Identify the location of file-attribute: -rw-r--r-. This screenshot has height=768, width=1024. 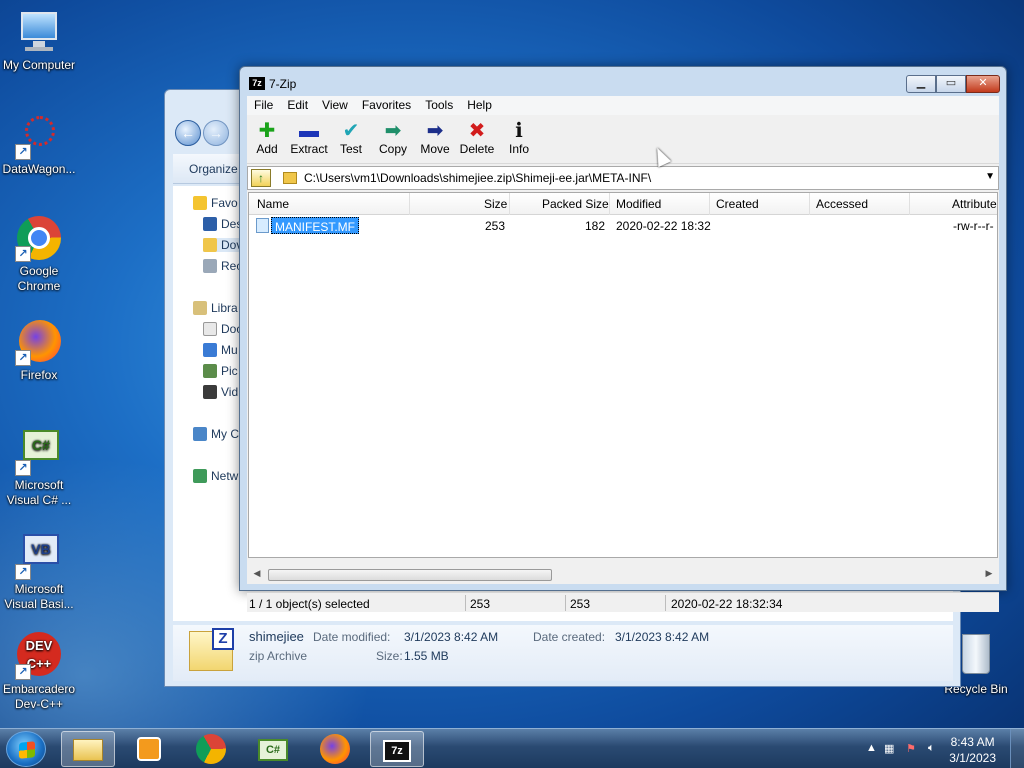
(973, 226).